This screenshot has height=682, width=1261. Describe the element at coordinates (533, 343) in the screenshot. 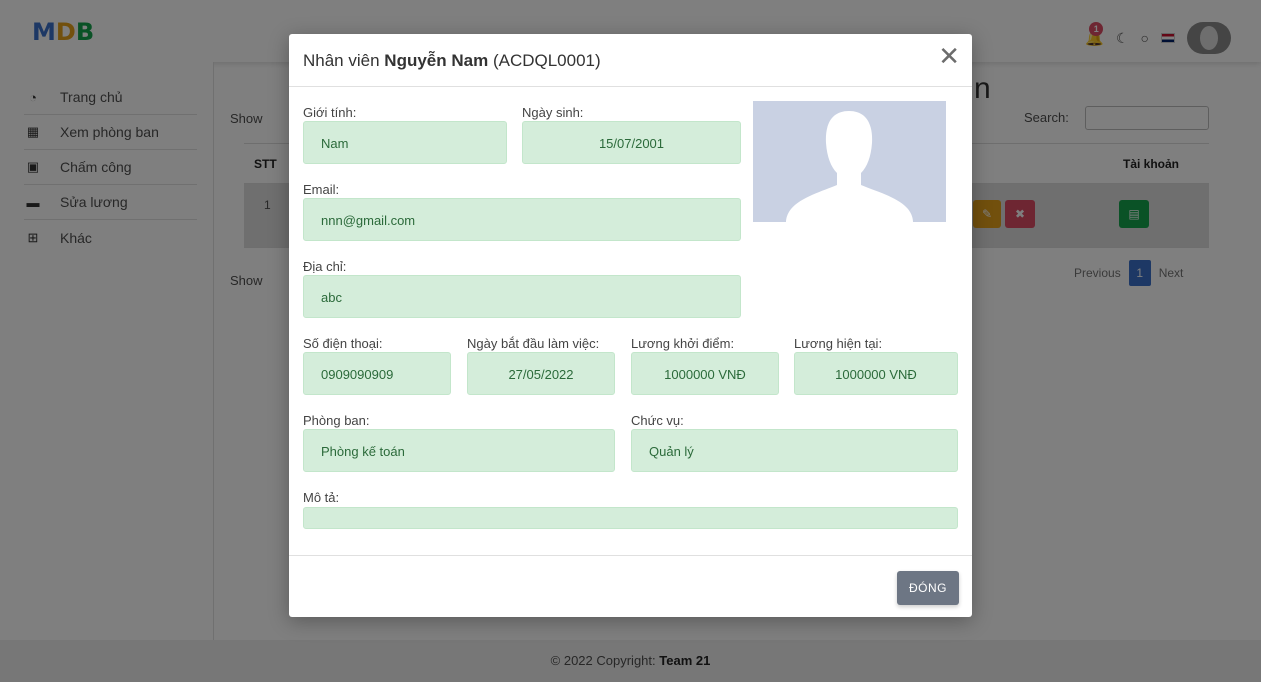

I see `start-date-label: Ngày bắt đầu làm việc:` at that location.